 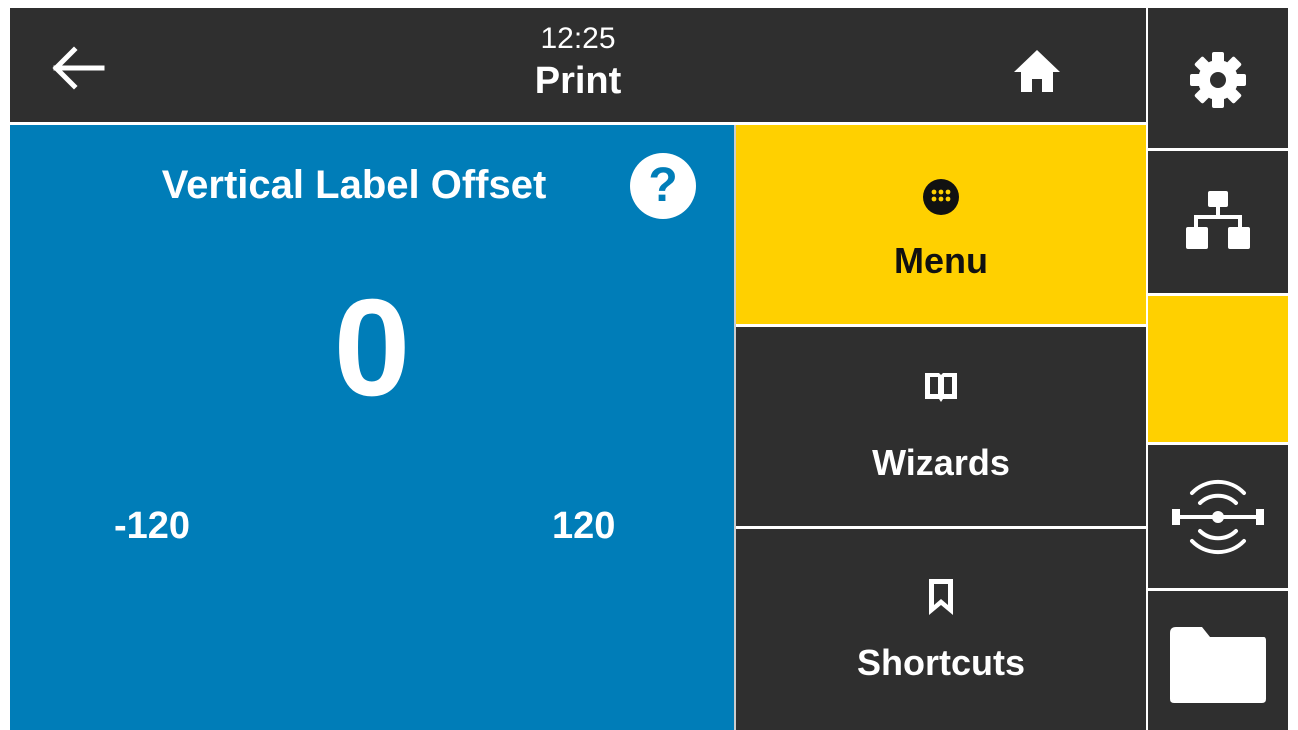 I want to click on menu-tile: Menu, so click(x=941, y=224).